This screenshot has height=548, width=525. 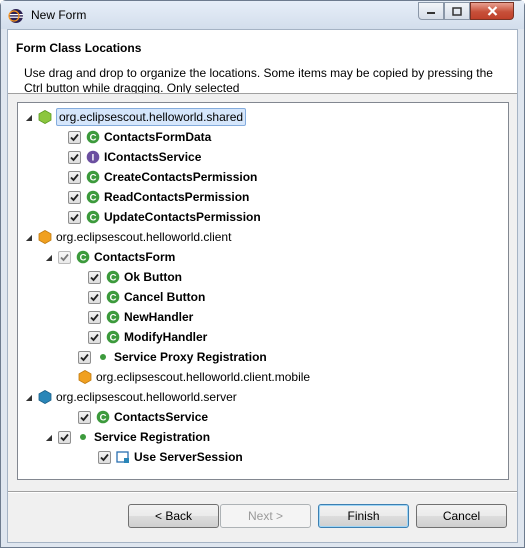 I want to click on tree-row: ◢ org.eclipsescout.helloworld.server, so click(x=130, y=397).